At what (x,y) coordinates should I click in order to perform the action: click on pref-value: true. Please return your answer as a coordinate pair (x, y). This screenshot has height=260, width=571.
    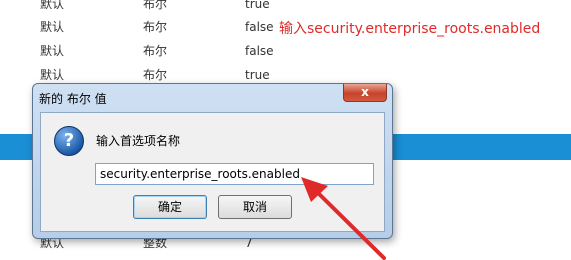
    Looking at the image, I should click on (257, 5).